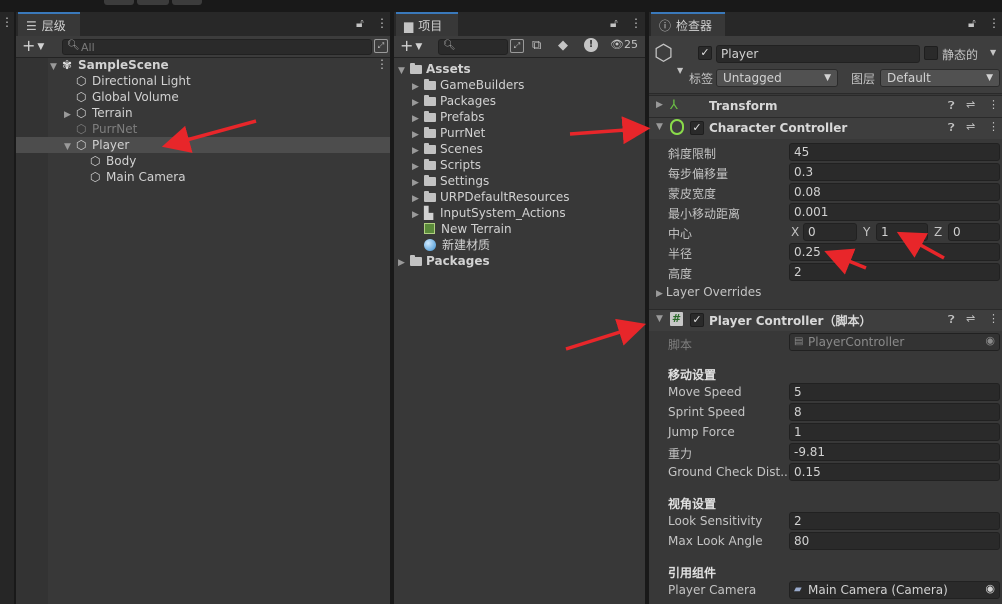  I want to click on max-look-angle-label: Max Look Angle, so click(715, 541).